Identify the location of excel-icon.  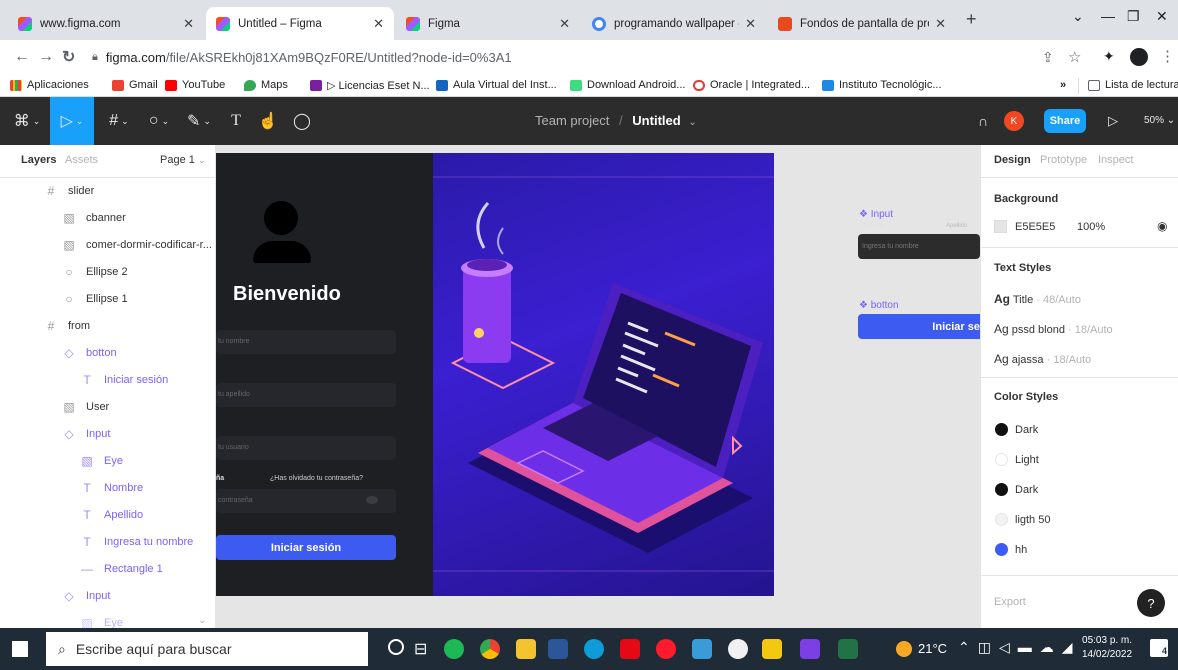
(848, 649).